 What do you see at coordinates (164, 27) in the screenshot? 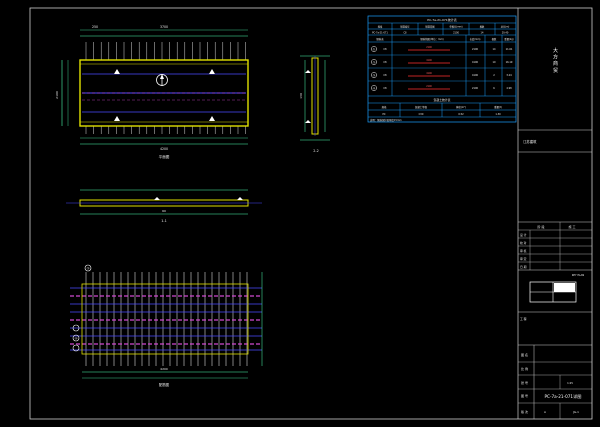
I see `plan-dim-top: 3700` at bounding box center [164, 27].